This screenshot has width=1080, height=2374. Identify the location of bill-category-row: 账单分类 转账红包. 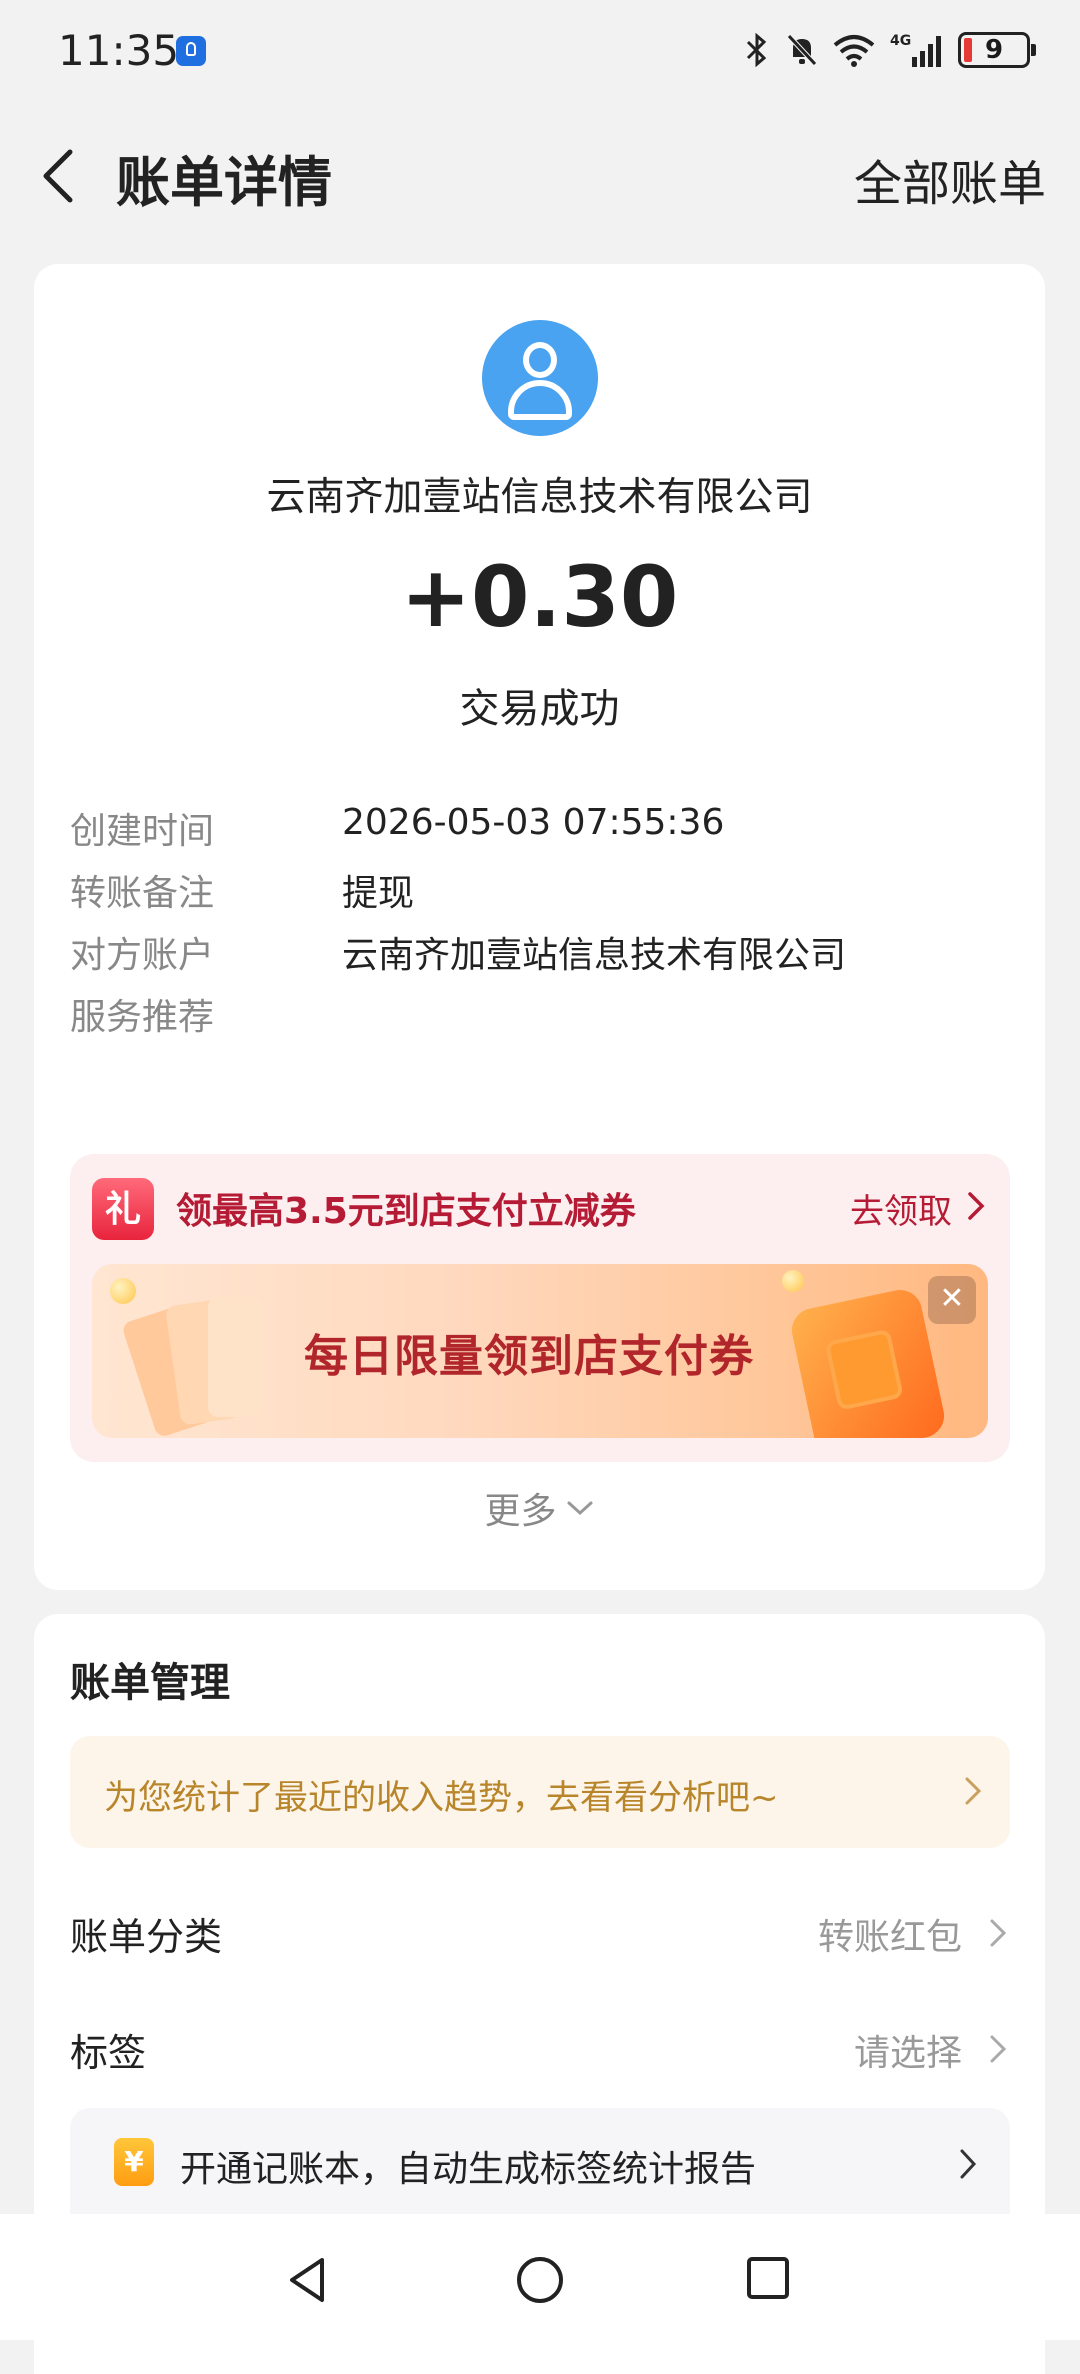
(540, 1936).